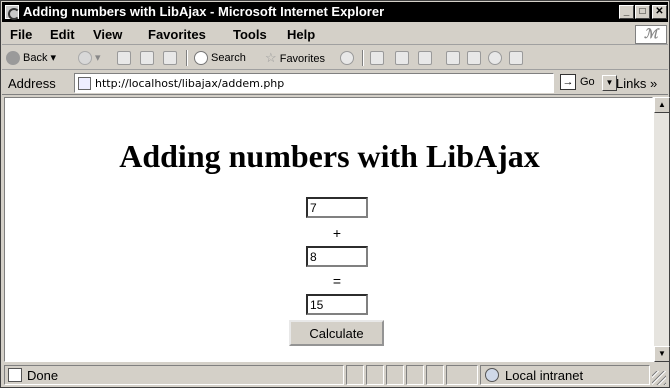  What do you see at coordinates (271, 57) in the screenshot?
I see `star-icon: ☆` at bounding box center [271, 57].